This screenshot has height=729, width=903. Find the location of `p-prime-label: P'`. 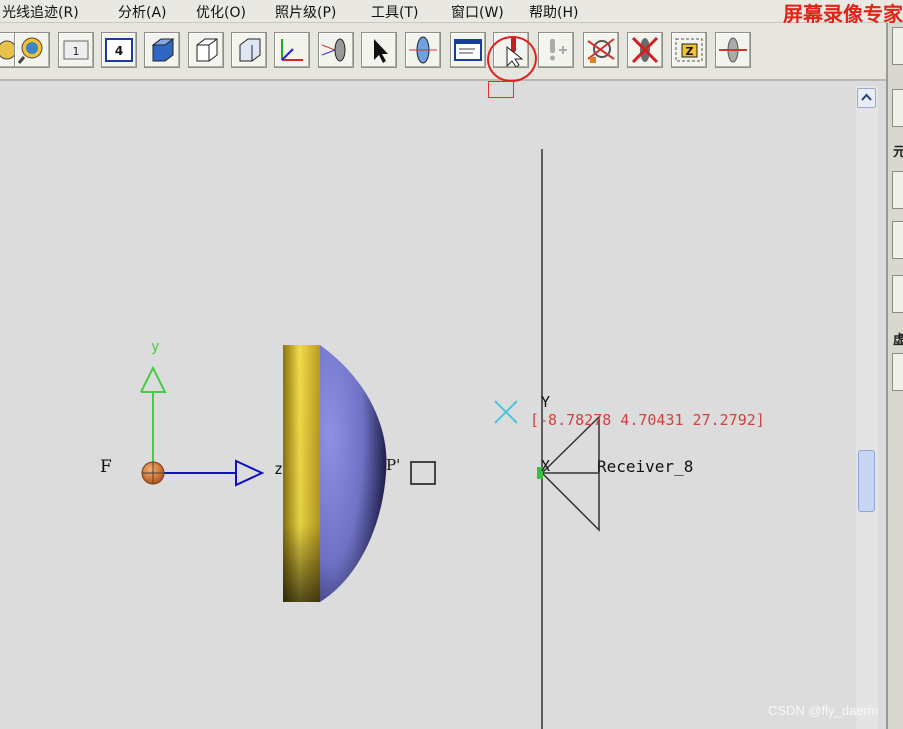

p-prime-label: P' is located at coordinates (393, 465).